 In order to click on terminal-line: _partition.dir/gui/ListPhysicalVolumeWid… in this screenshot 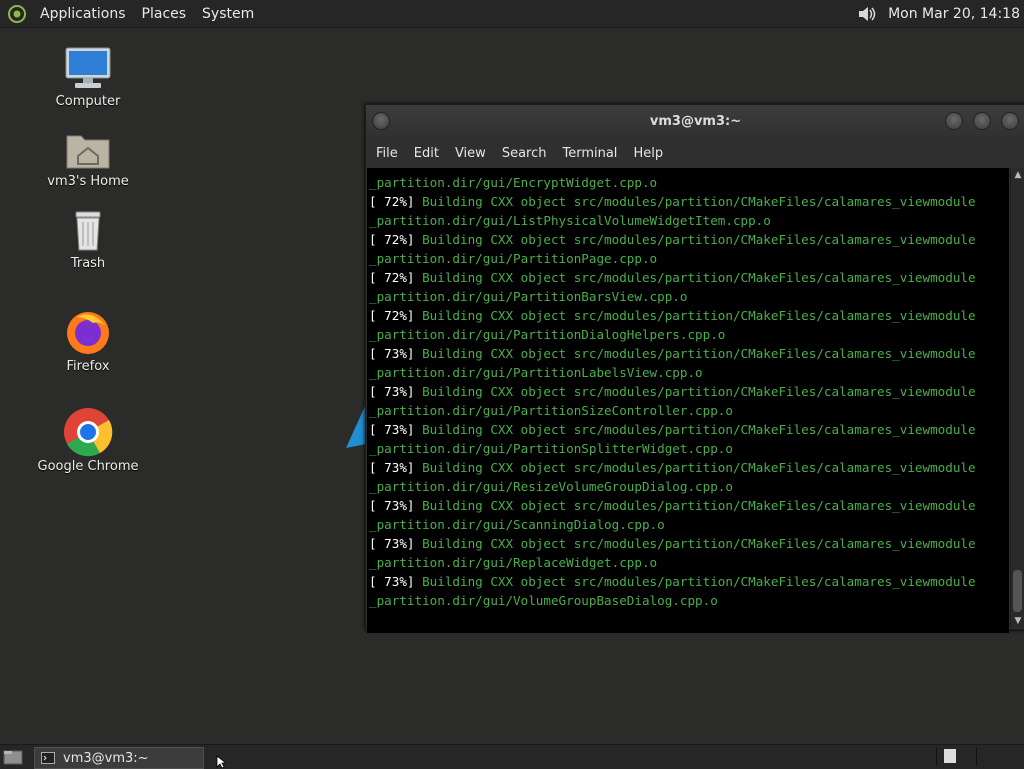, I will do `click(688, 220)`.